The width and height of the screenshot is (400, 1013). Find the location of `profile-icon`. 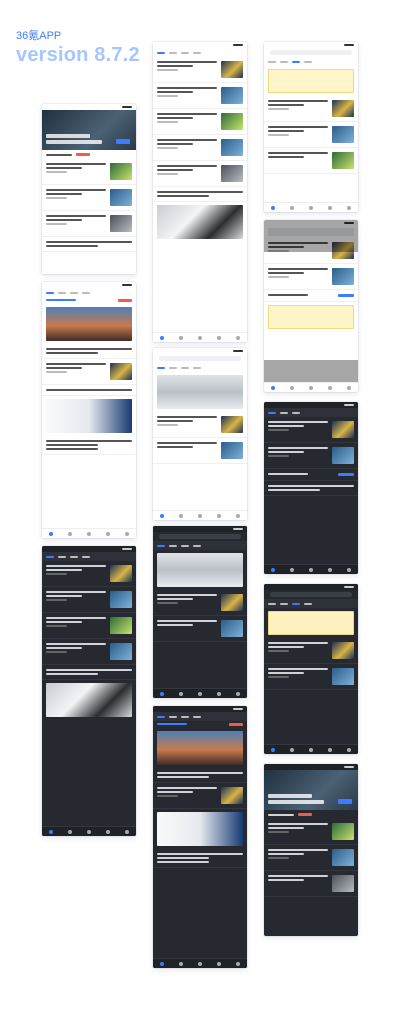

profile-icon is located at coordinates (126, 533).